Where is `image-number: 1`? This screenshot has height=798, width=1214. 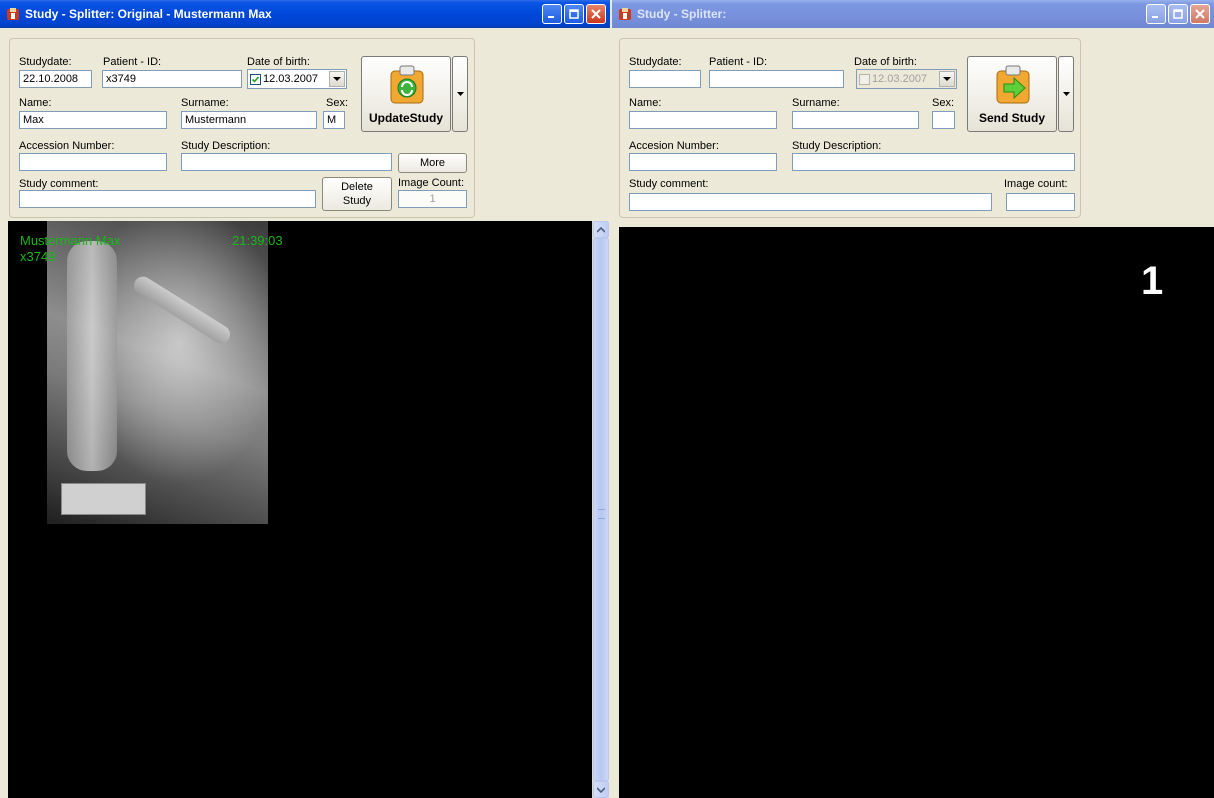 image-number: 1 is located at coordinates (1152, 281).